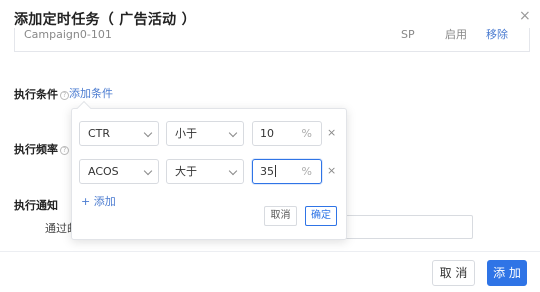 The width and height of the screenshot is (540, 292). Describe the element at coordinates (36, 205) in the screenshot. I see `notify-label: 执行通知` at that location.